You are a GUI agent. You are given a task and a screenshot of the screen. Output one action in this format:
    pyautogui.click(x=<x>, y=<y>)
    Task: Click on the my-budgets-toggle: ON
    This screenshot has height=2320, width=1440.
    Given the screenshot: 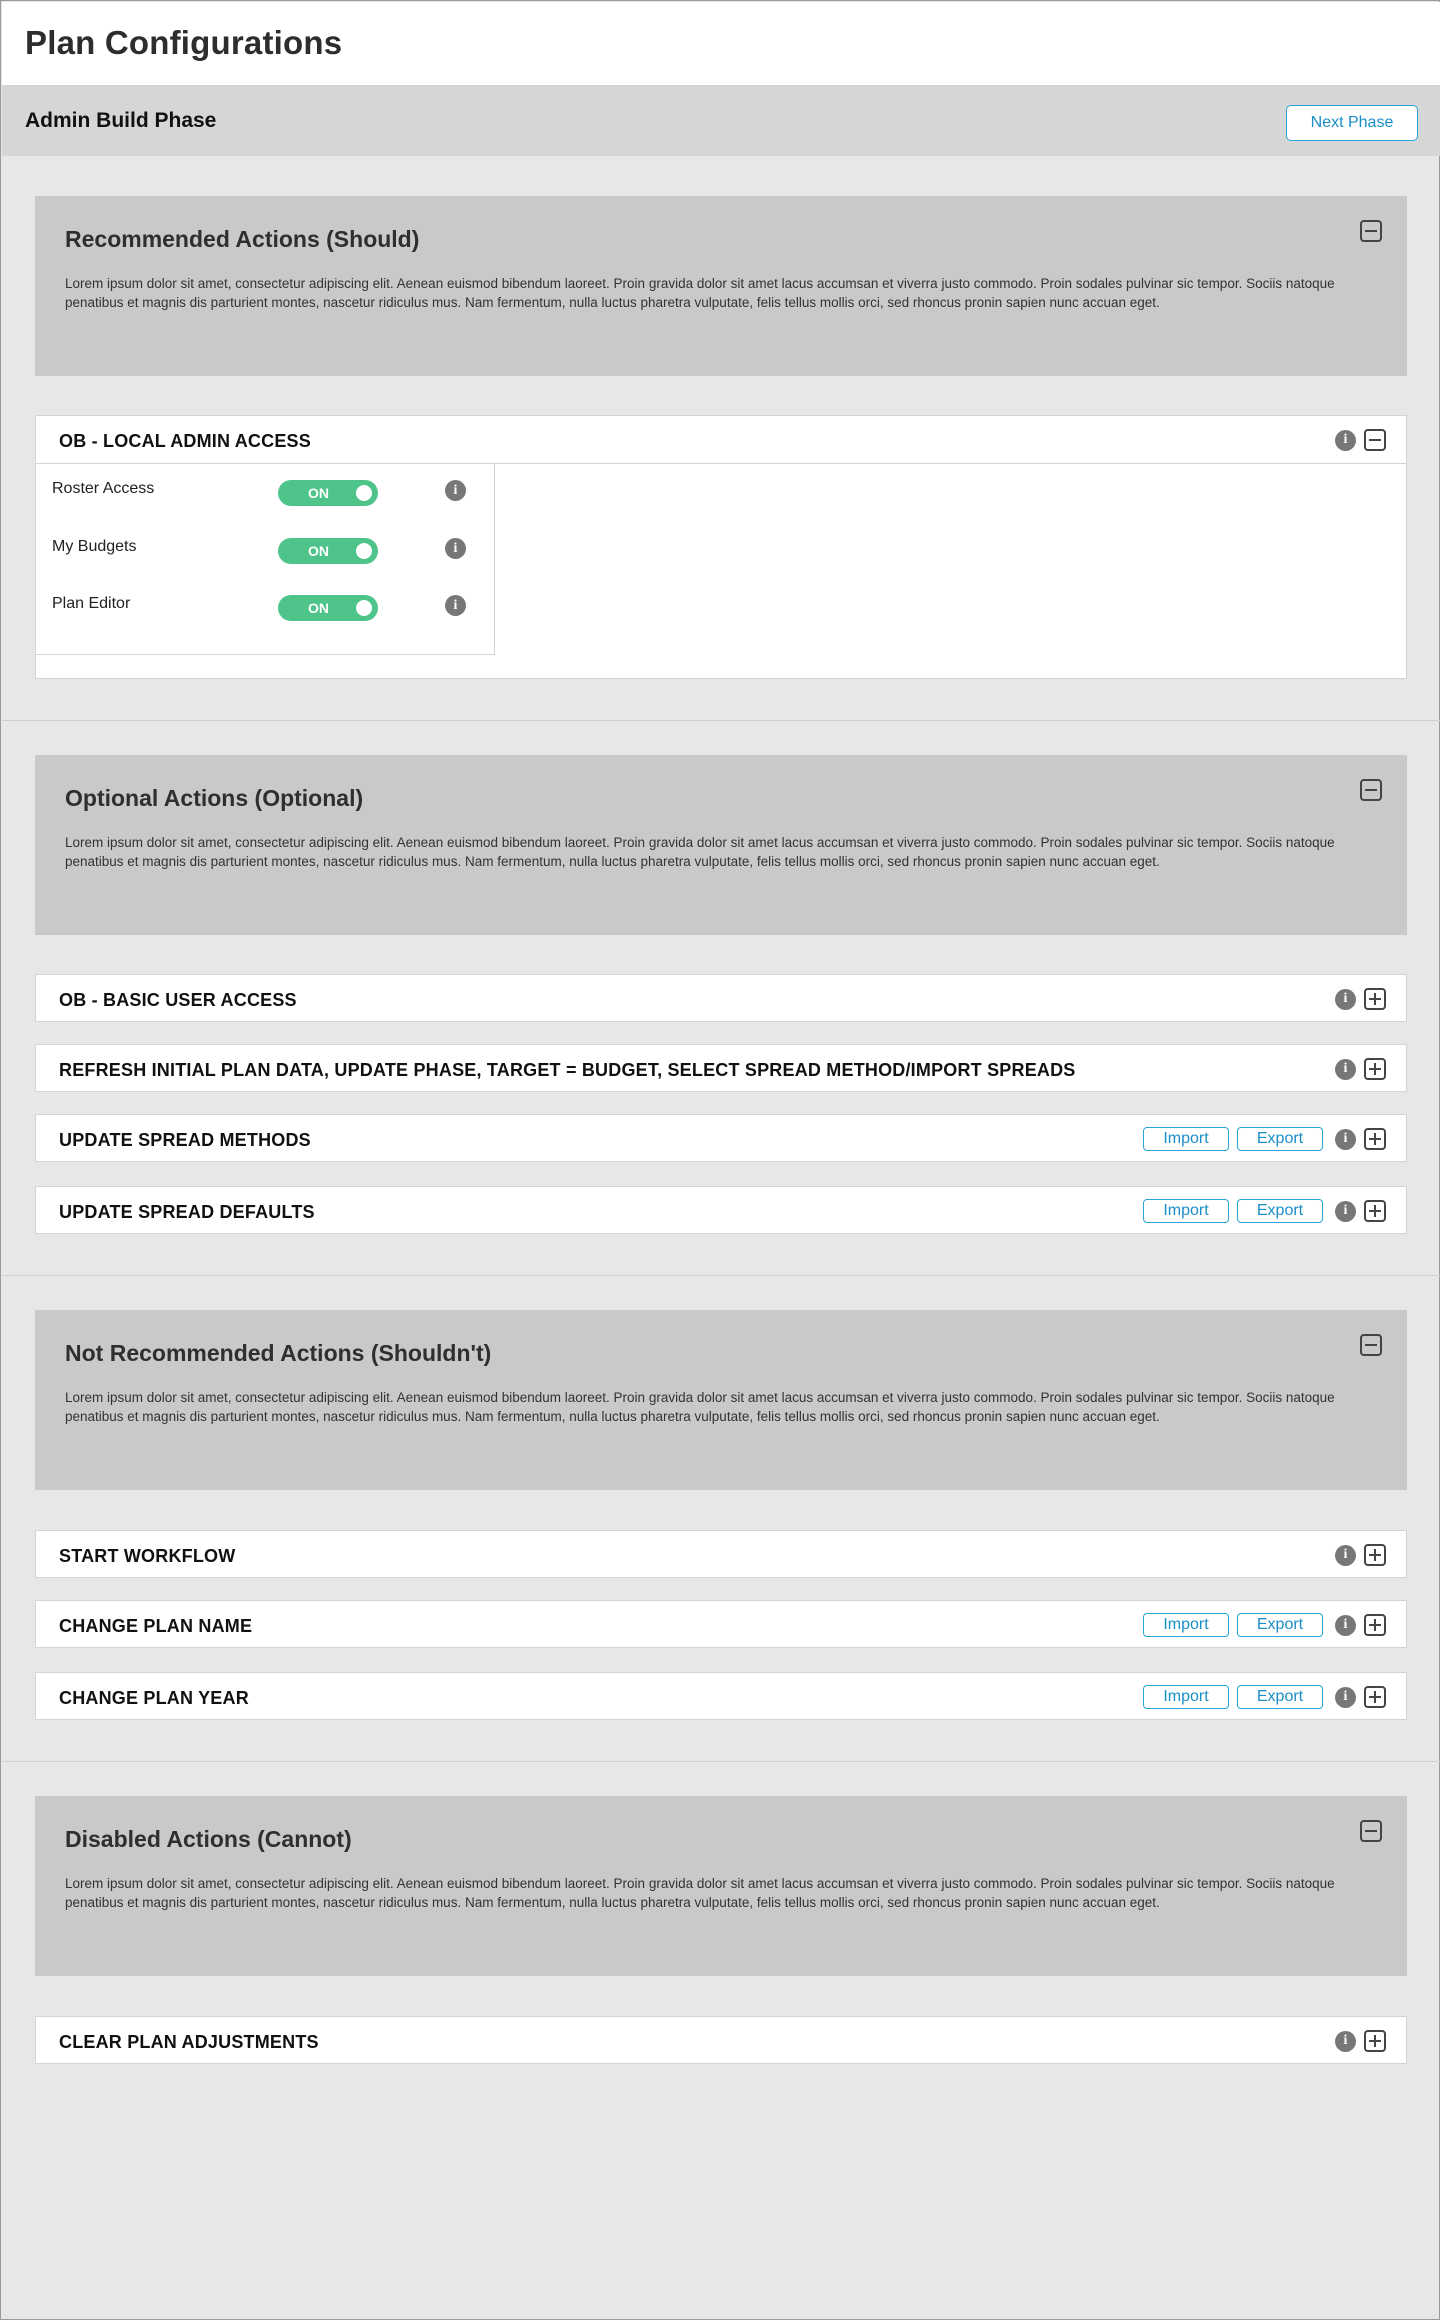 What is the action you would take?
    pyautogui.click(x=328, y=551)
    